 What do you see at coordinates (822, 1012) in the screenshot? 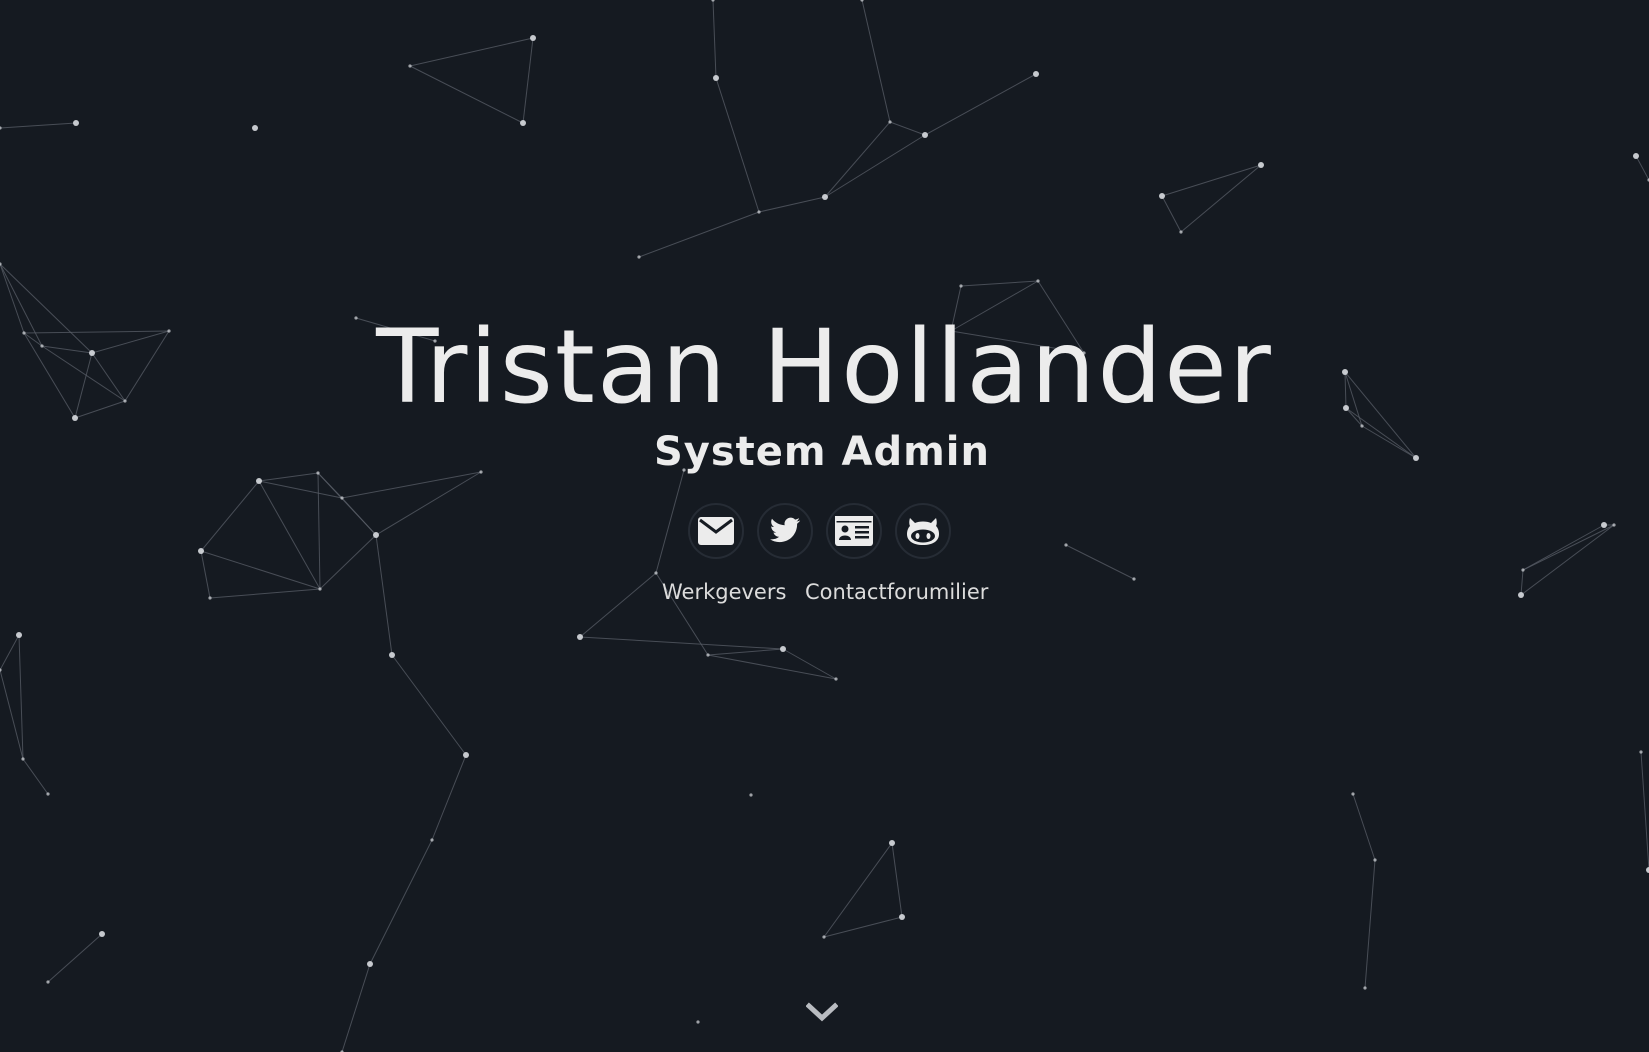
I see `chevron-down-icon` at bounding box center [822, 1012].